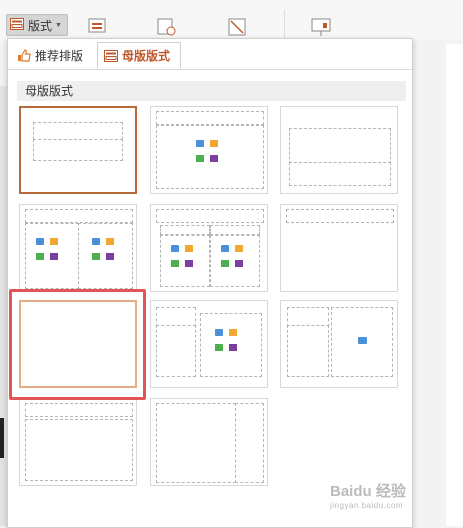 The width and height of the screenshot is (463, 528). I want to click on slide-settings-icon, so click(166, 27).